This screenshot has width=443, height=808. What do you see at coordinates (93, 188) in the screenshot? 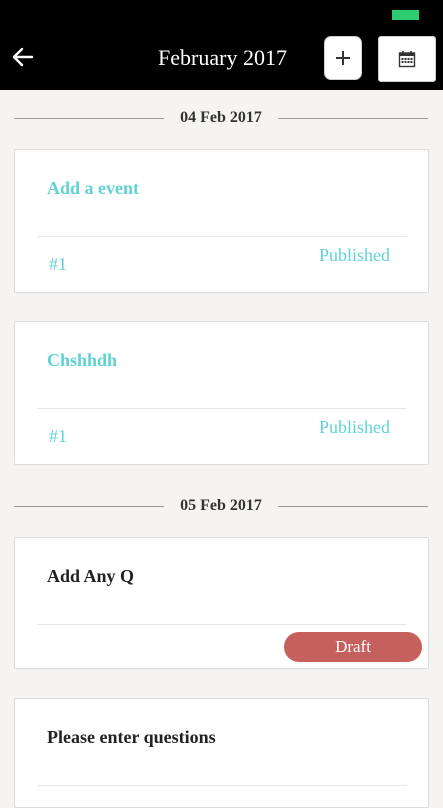
I see `event-title: Add a event` at bounding box center [93, 188].